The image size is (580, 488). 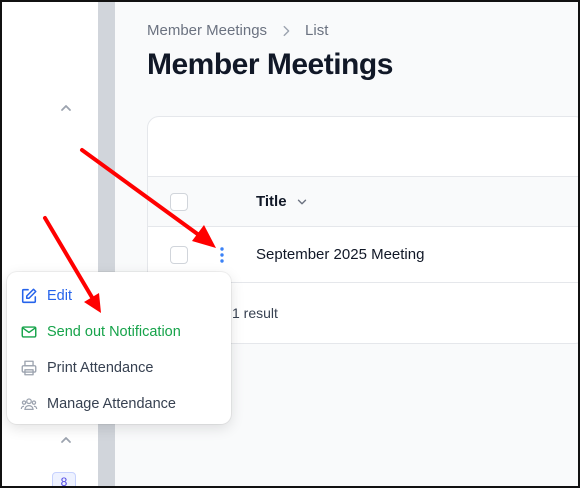 I want to click on envelope-icon, so click(x=29, y=332).